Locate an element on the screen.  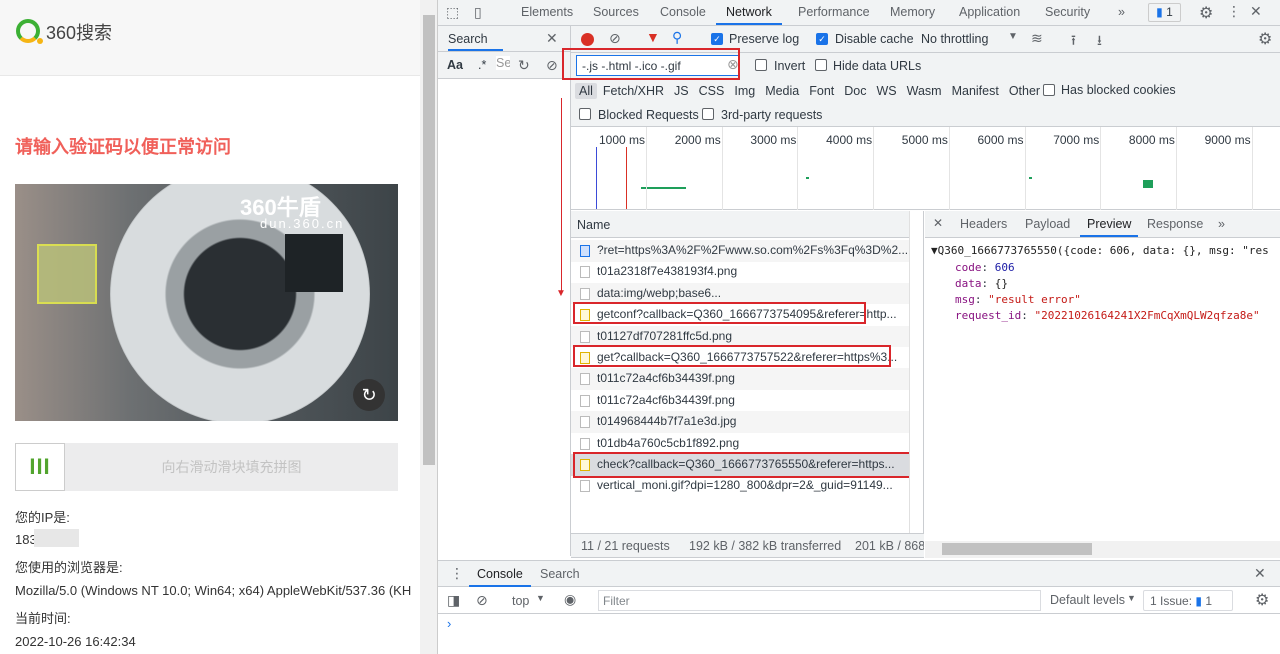
console-settings-icon: ⚙ is located at coordinates (1262, 600).